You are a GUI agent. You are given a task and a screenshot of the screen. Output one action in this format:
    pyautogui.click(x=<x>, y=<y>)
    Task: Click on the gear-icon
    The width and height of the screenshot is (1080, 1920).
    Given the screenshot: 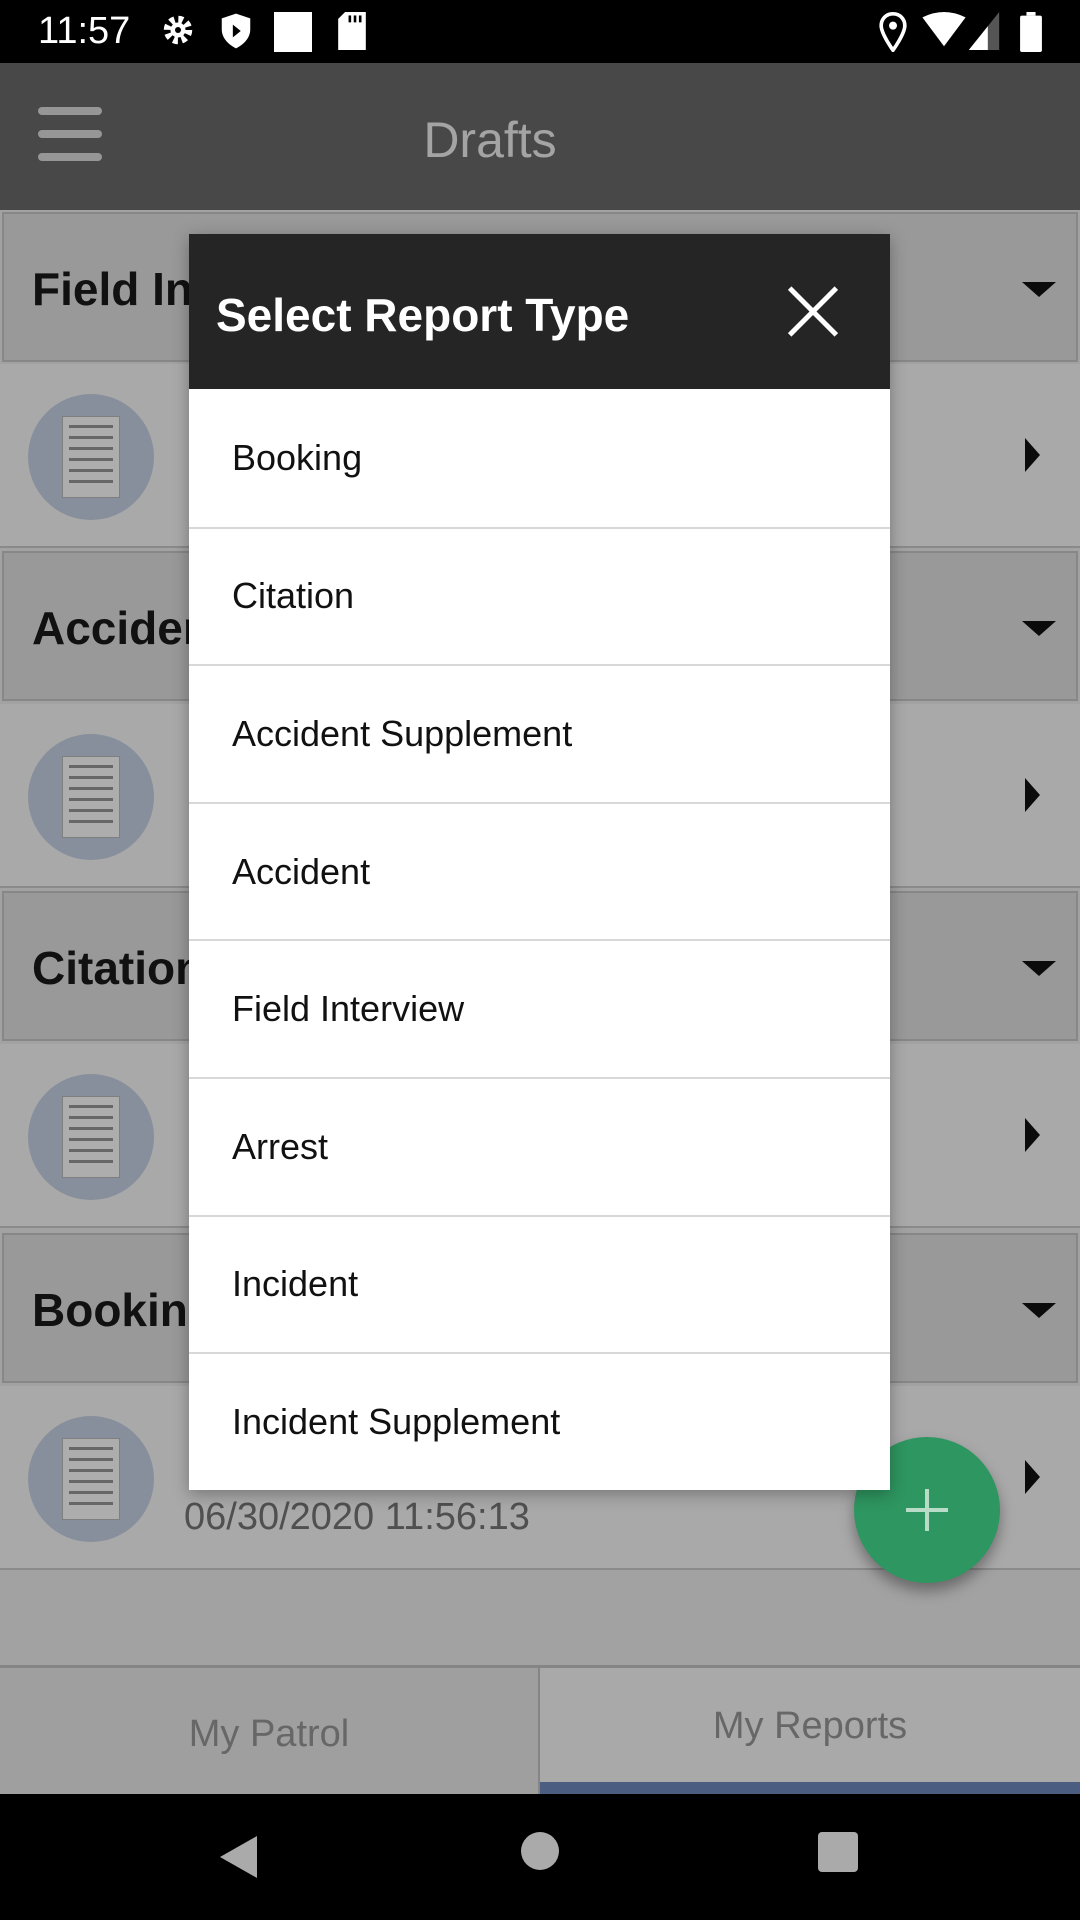 What is the action you would take?
    pyautogui.click(x=178, y=30)
    